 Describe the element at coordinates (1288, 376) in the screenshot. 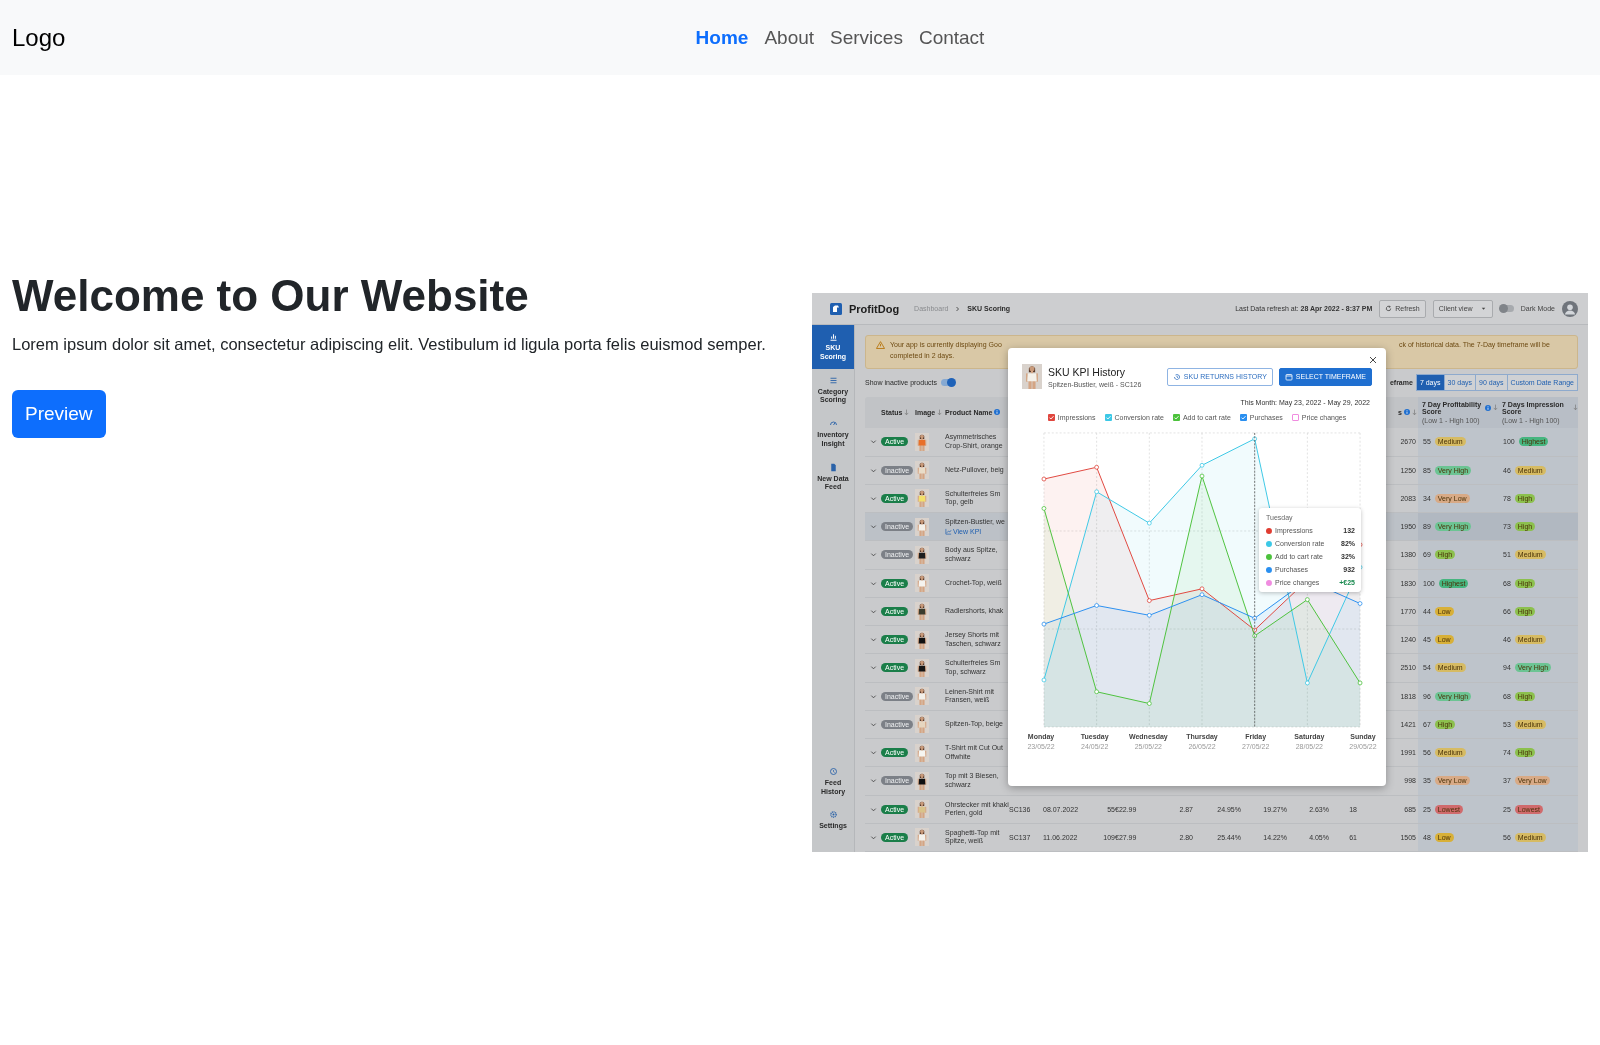

I see `calendar-icon` at that location.